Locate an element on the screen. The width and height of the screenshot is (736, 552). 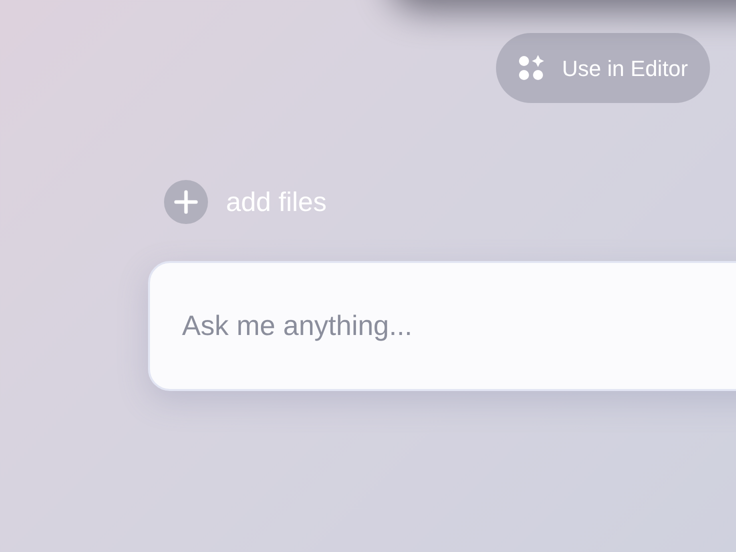
add-icon is located at coordinates (186, 202).